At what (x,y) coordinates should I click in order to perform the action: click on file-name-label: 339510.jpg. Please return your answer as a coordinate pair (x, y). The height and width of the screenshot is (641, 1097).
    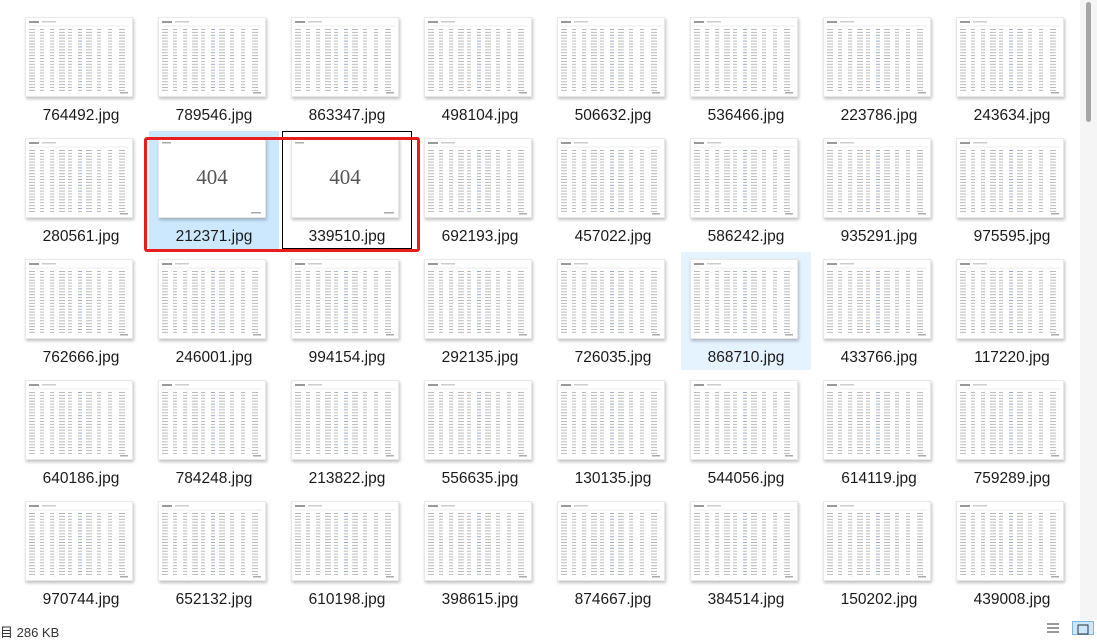
    Looking at the image, I should click on (347, 237).